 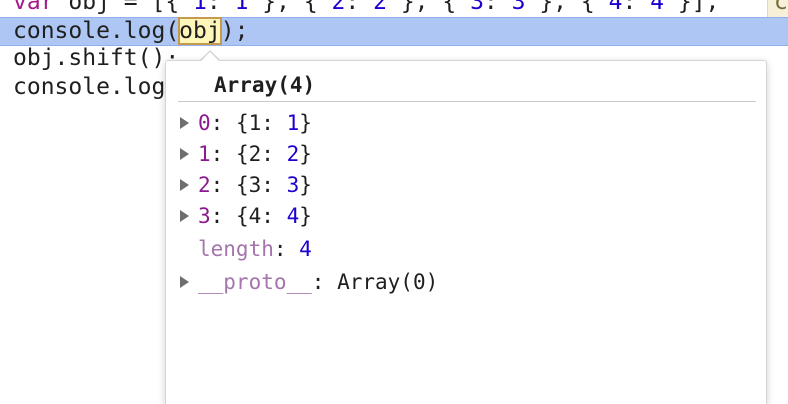 I want to click on property-row-1: 1: {2: 2}, so click(x=246, y=154).